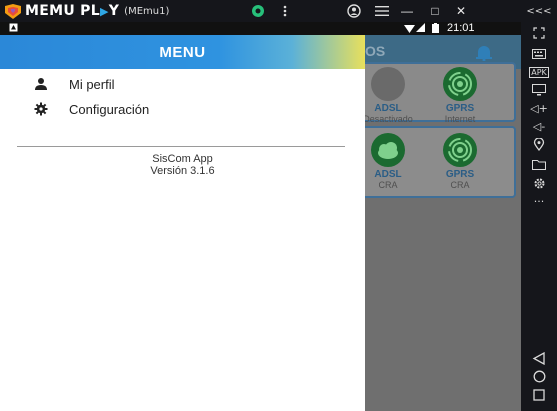 Image resolution: width=557 pixels, height=411 pixels. I want to click on volume-up-icon: ◁+, so click(539, 108).